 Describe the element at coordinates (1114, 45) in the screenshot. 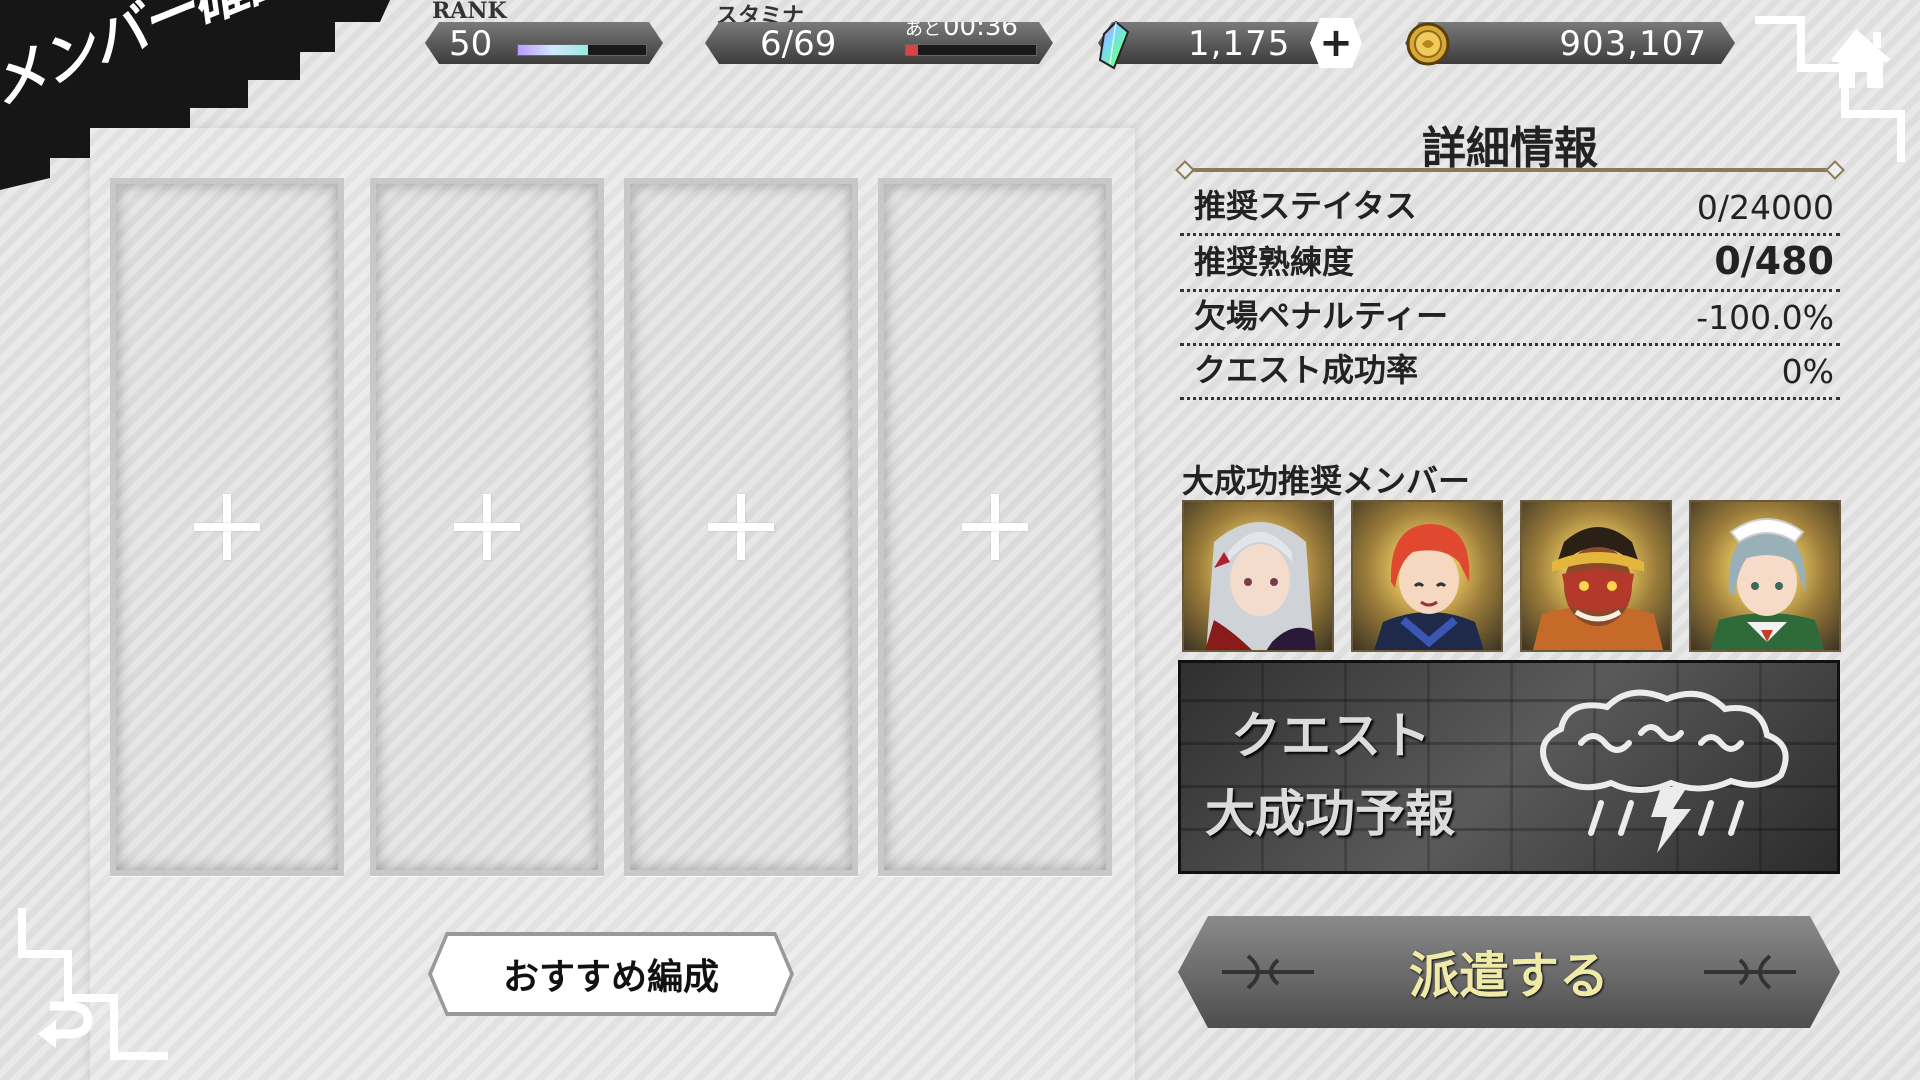

I see `gem-icon` at that location.